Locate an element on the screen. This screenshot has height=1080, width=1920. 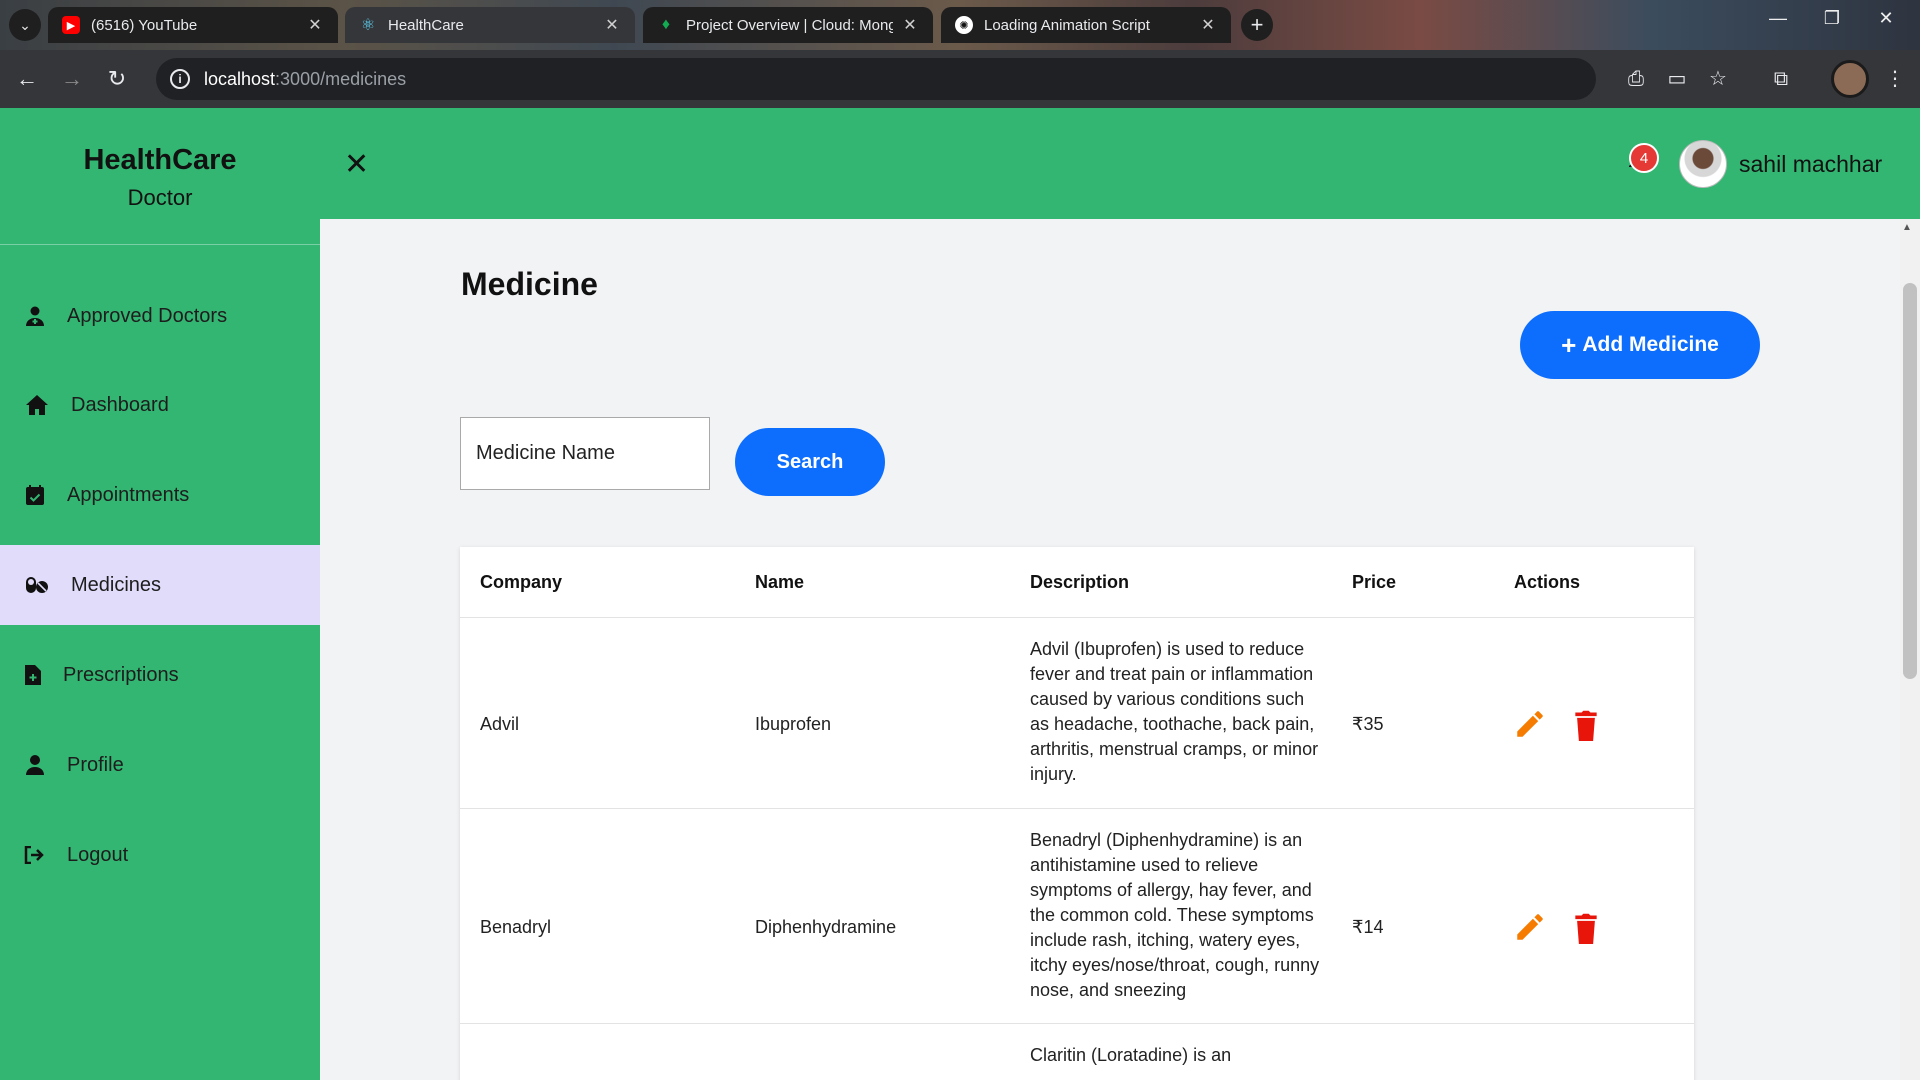
medicine-name-search-input is located at coordinates (585, 453).